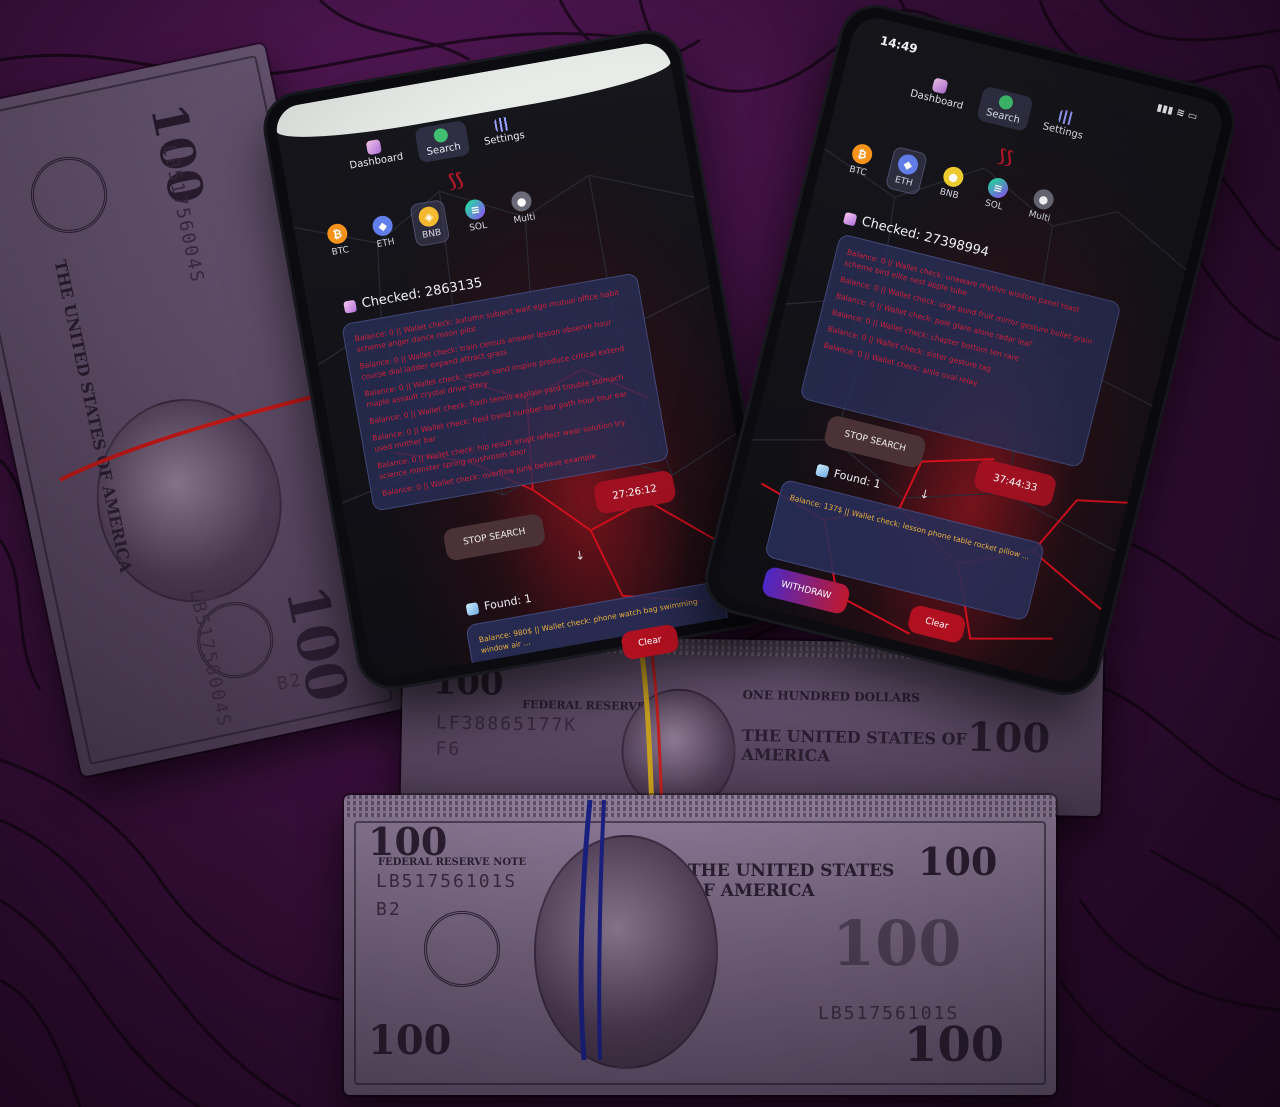  I want to click on coin-btc: ₿ BTC, so click(338, 240).